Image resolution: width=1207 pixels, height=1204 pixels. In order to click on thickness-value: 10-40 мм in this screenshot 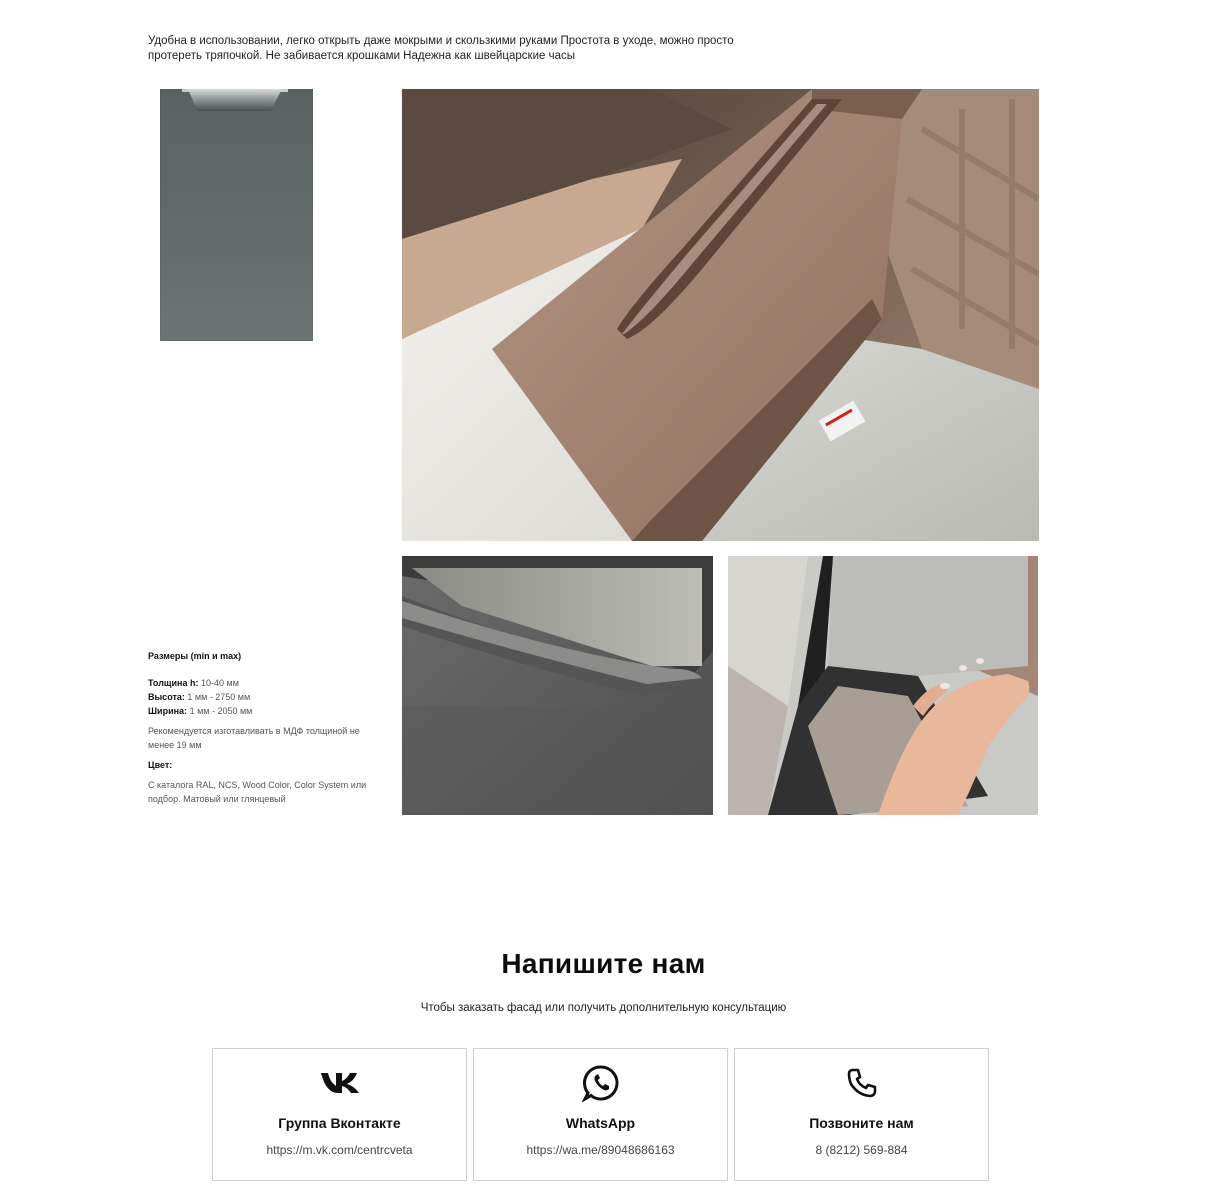, I will do `click(220, 683)`.